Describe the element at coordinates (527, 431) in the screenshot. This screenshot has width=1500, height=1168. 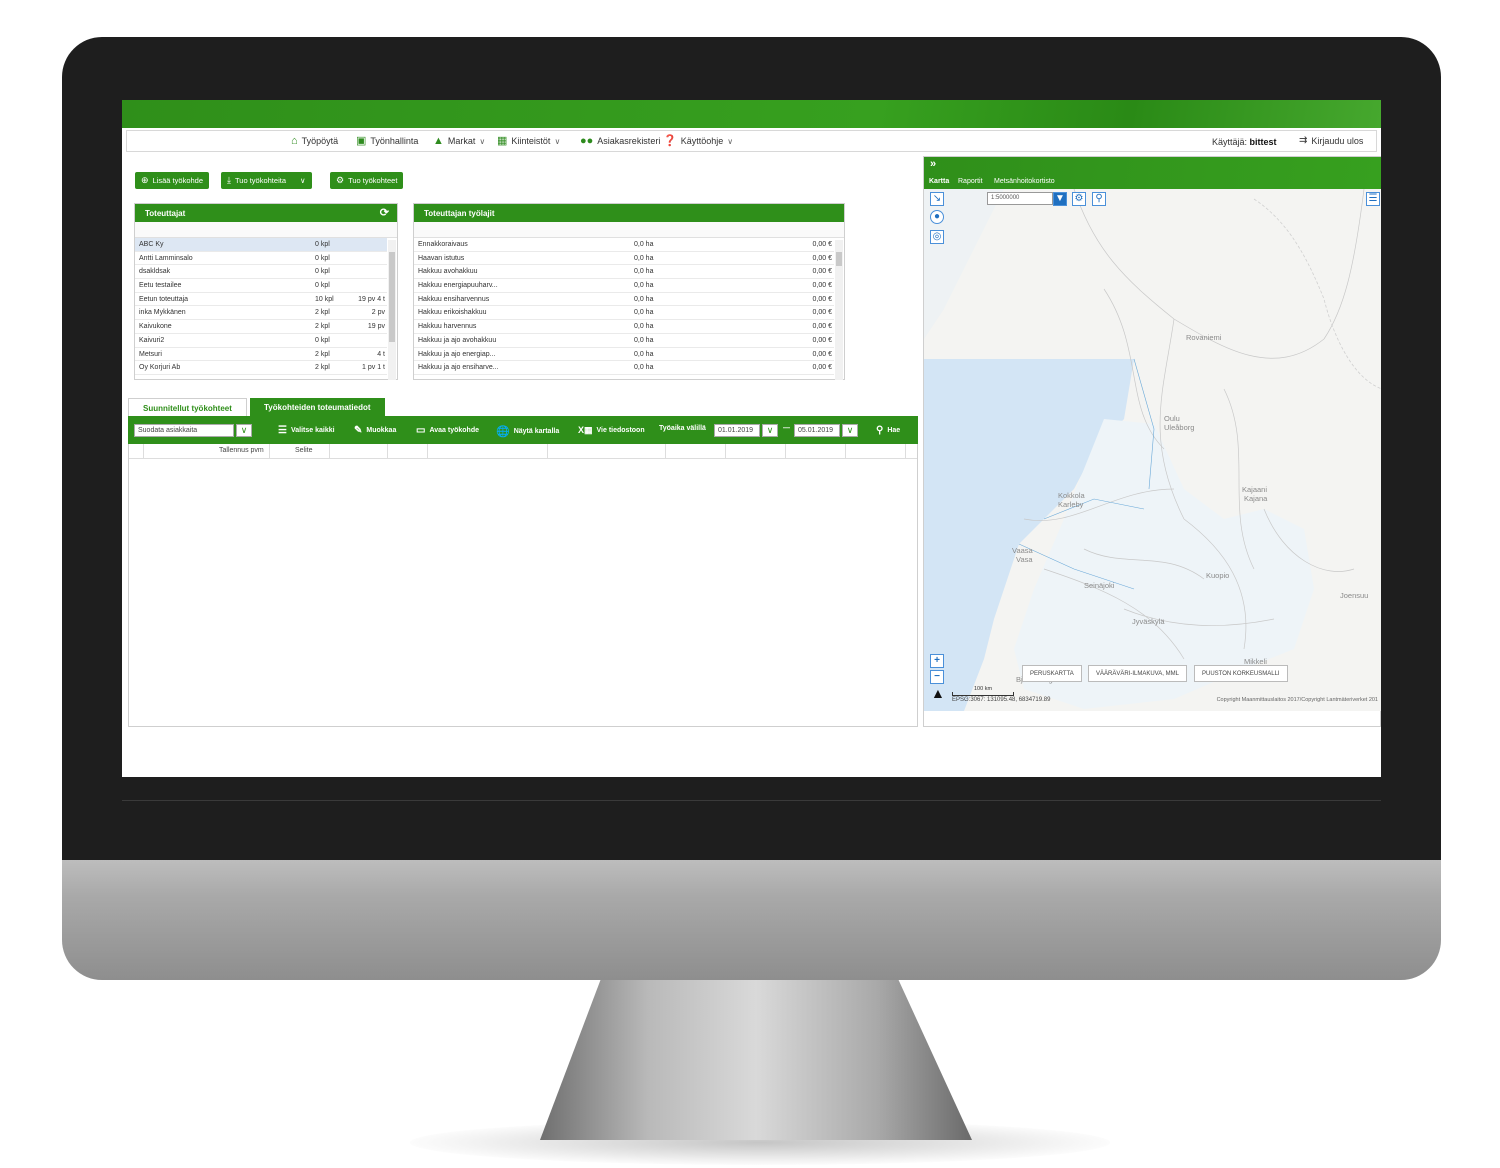
I see `show-on-map-button: 🌐 Näytä kartalla` at that location.